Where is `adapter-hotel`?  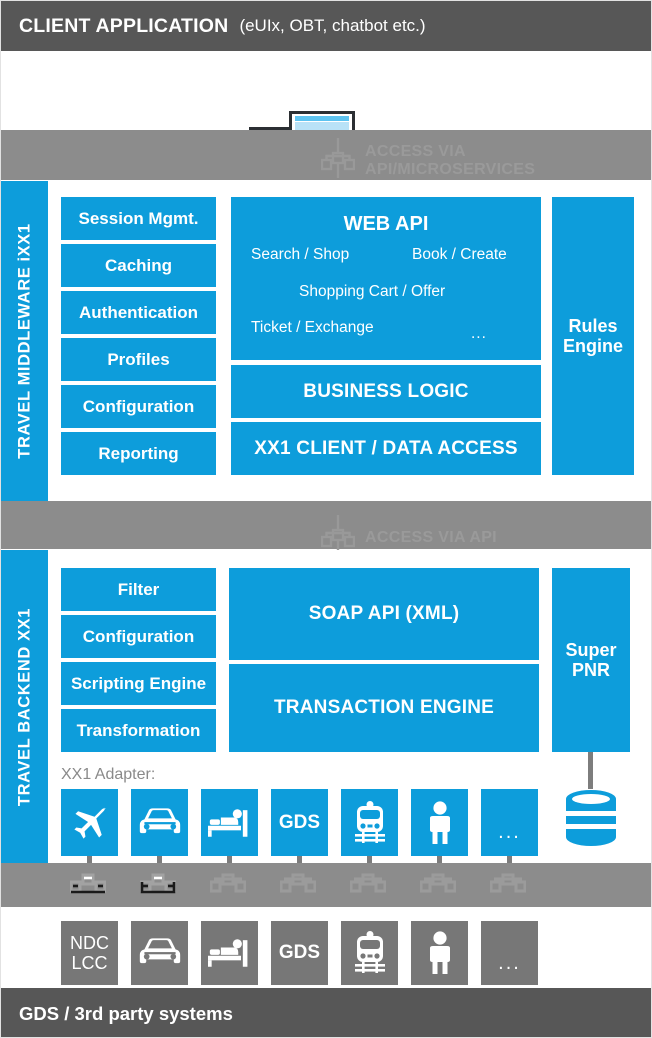
adapter-hotel is located at coordinates (229, 822).